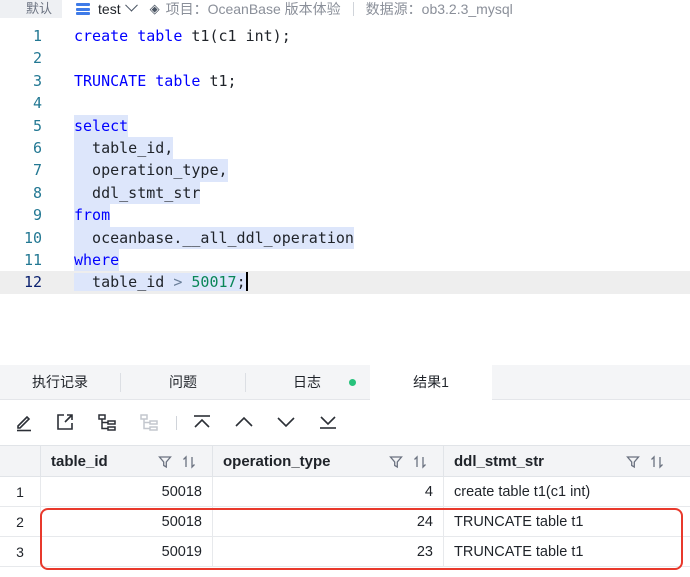 This screenshot has height=577, width=690. What do you see at coordinates (20, 552) in the screenshot?
I see `row-number: 3` at bounding box center [20, 552].